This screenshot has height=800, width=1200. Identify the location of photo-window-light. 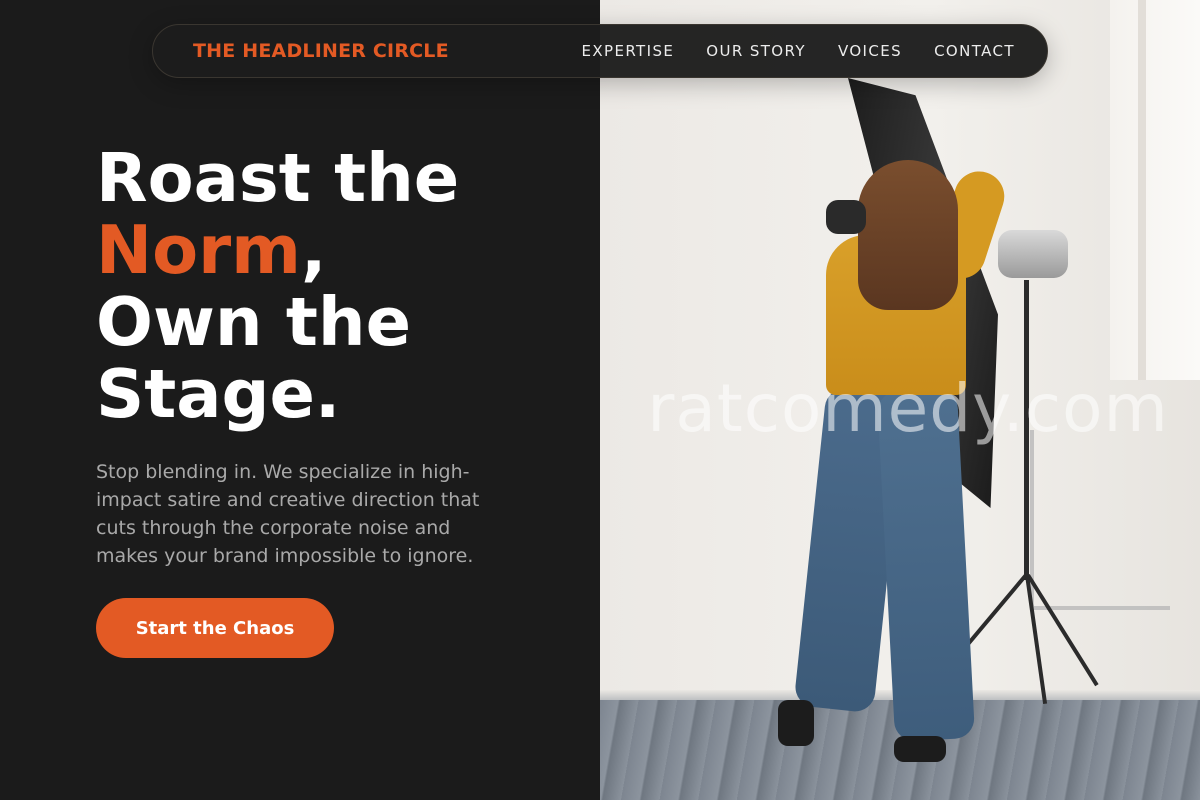
(1155, 190).